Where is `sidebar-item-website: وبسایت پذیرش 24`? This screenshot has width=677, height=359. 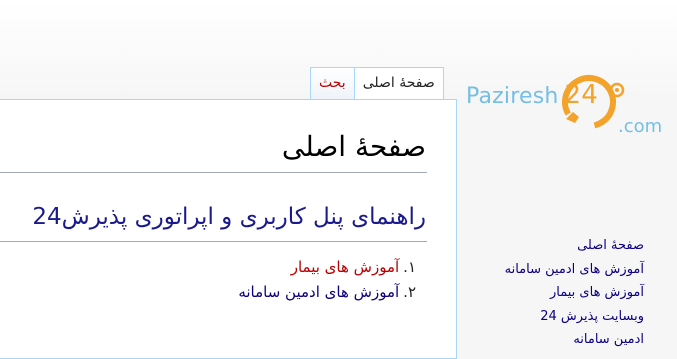 sidebar-item-website: وبسایت پذیرش 24 is located at coordinates (574, 319).